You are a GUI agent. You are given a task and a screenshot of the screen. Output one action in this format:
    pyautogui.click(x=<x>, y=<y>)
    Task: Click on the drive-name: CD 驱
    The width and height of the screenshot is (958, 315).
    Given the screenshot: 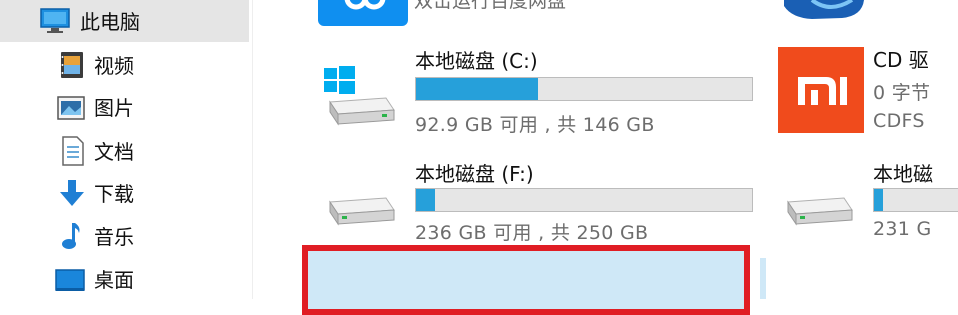 What is the action you would take?
    pyautogui.click(x=901, y=60)
    